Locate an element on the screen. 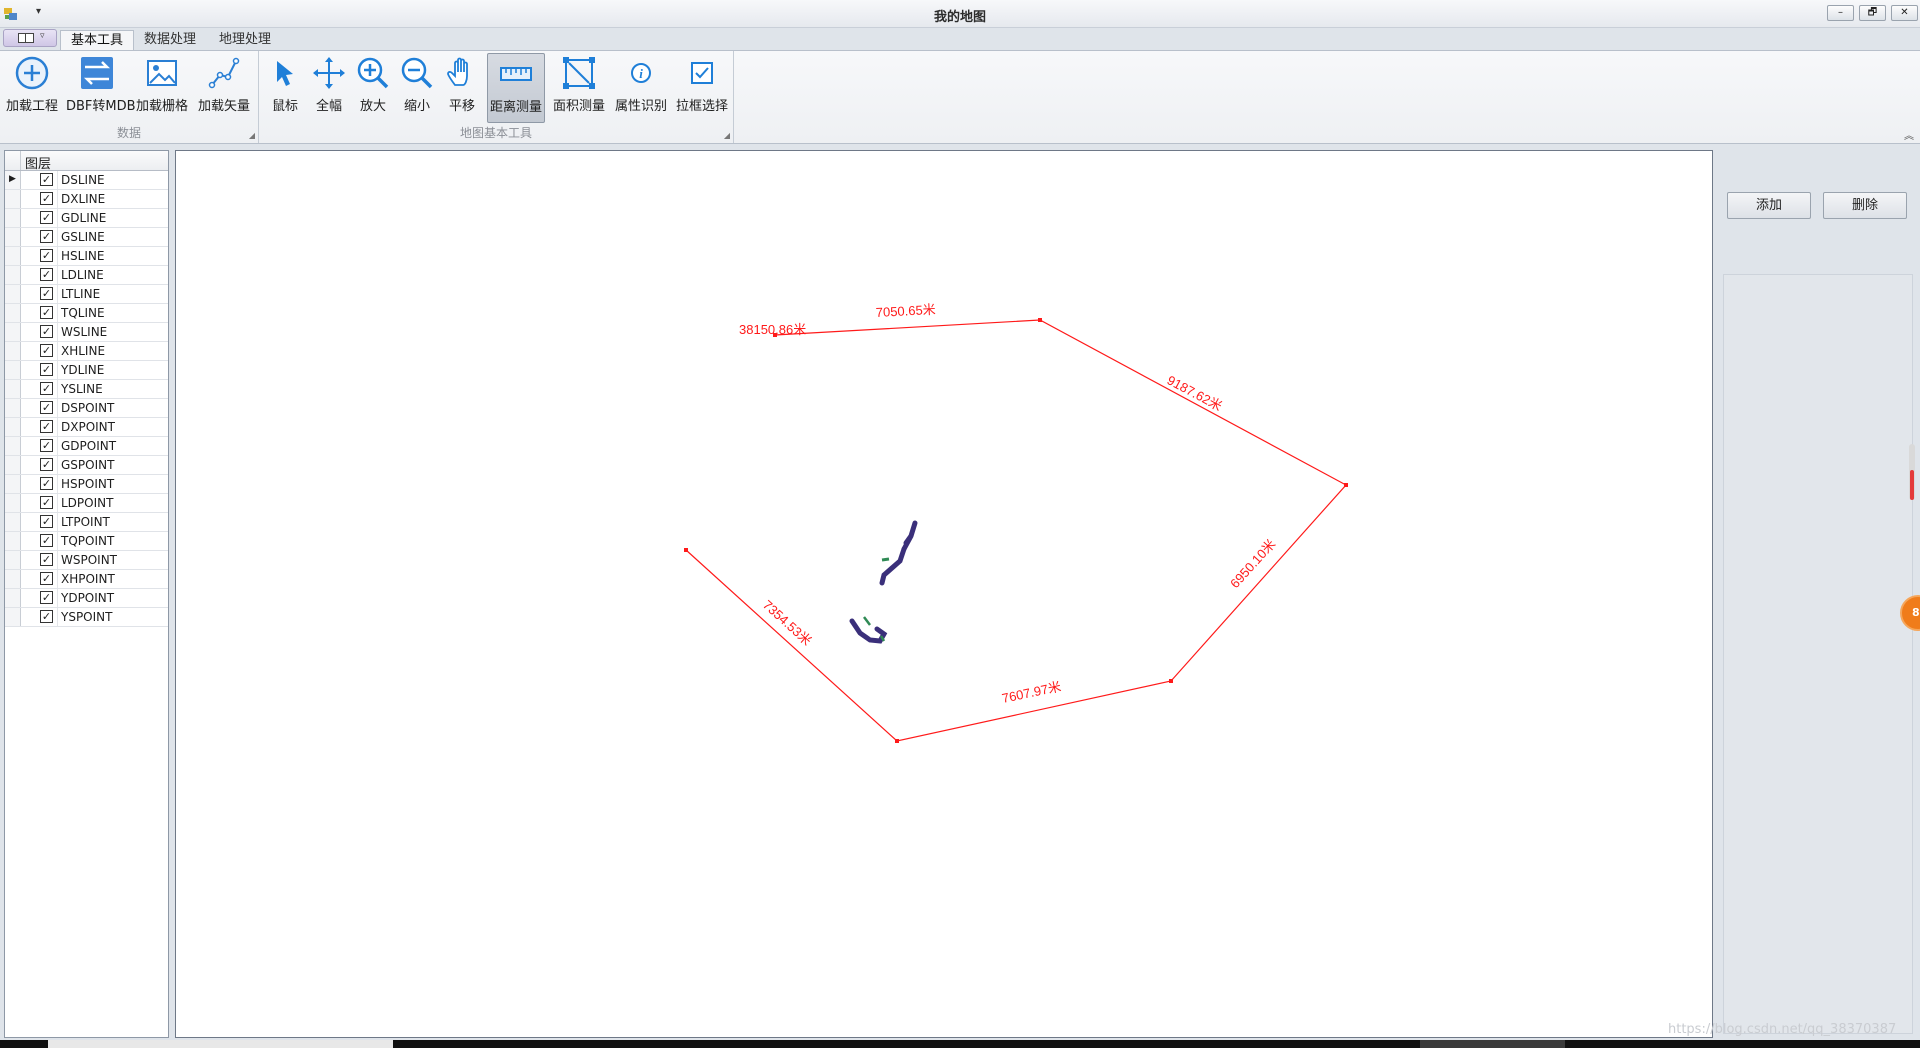 Image resolution: width=1920 pixels, height=1048 pixels. dbf-to-mdb-button: DBF转MDB is located at coordinates (101, 87).